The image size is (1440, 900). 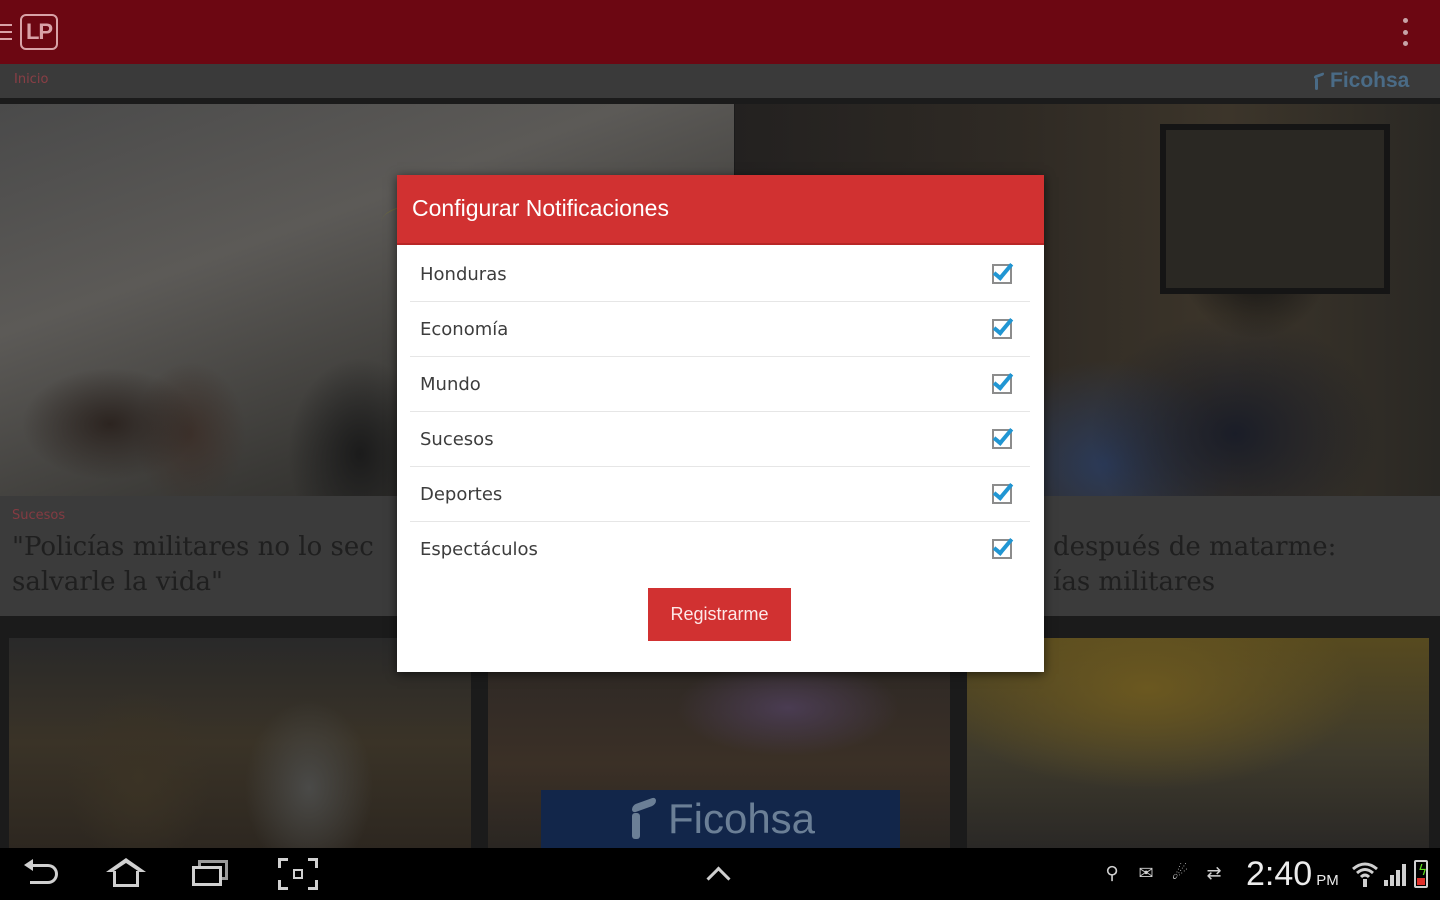 What do you see at coordinates (643, 819) in the screenshot?
I see `ficohsa-mark-icon` at bounding box center [643, 819].